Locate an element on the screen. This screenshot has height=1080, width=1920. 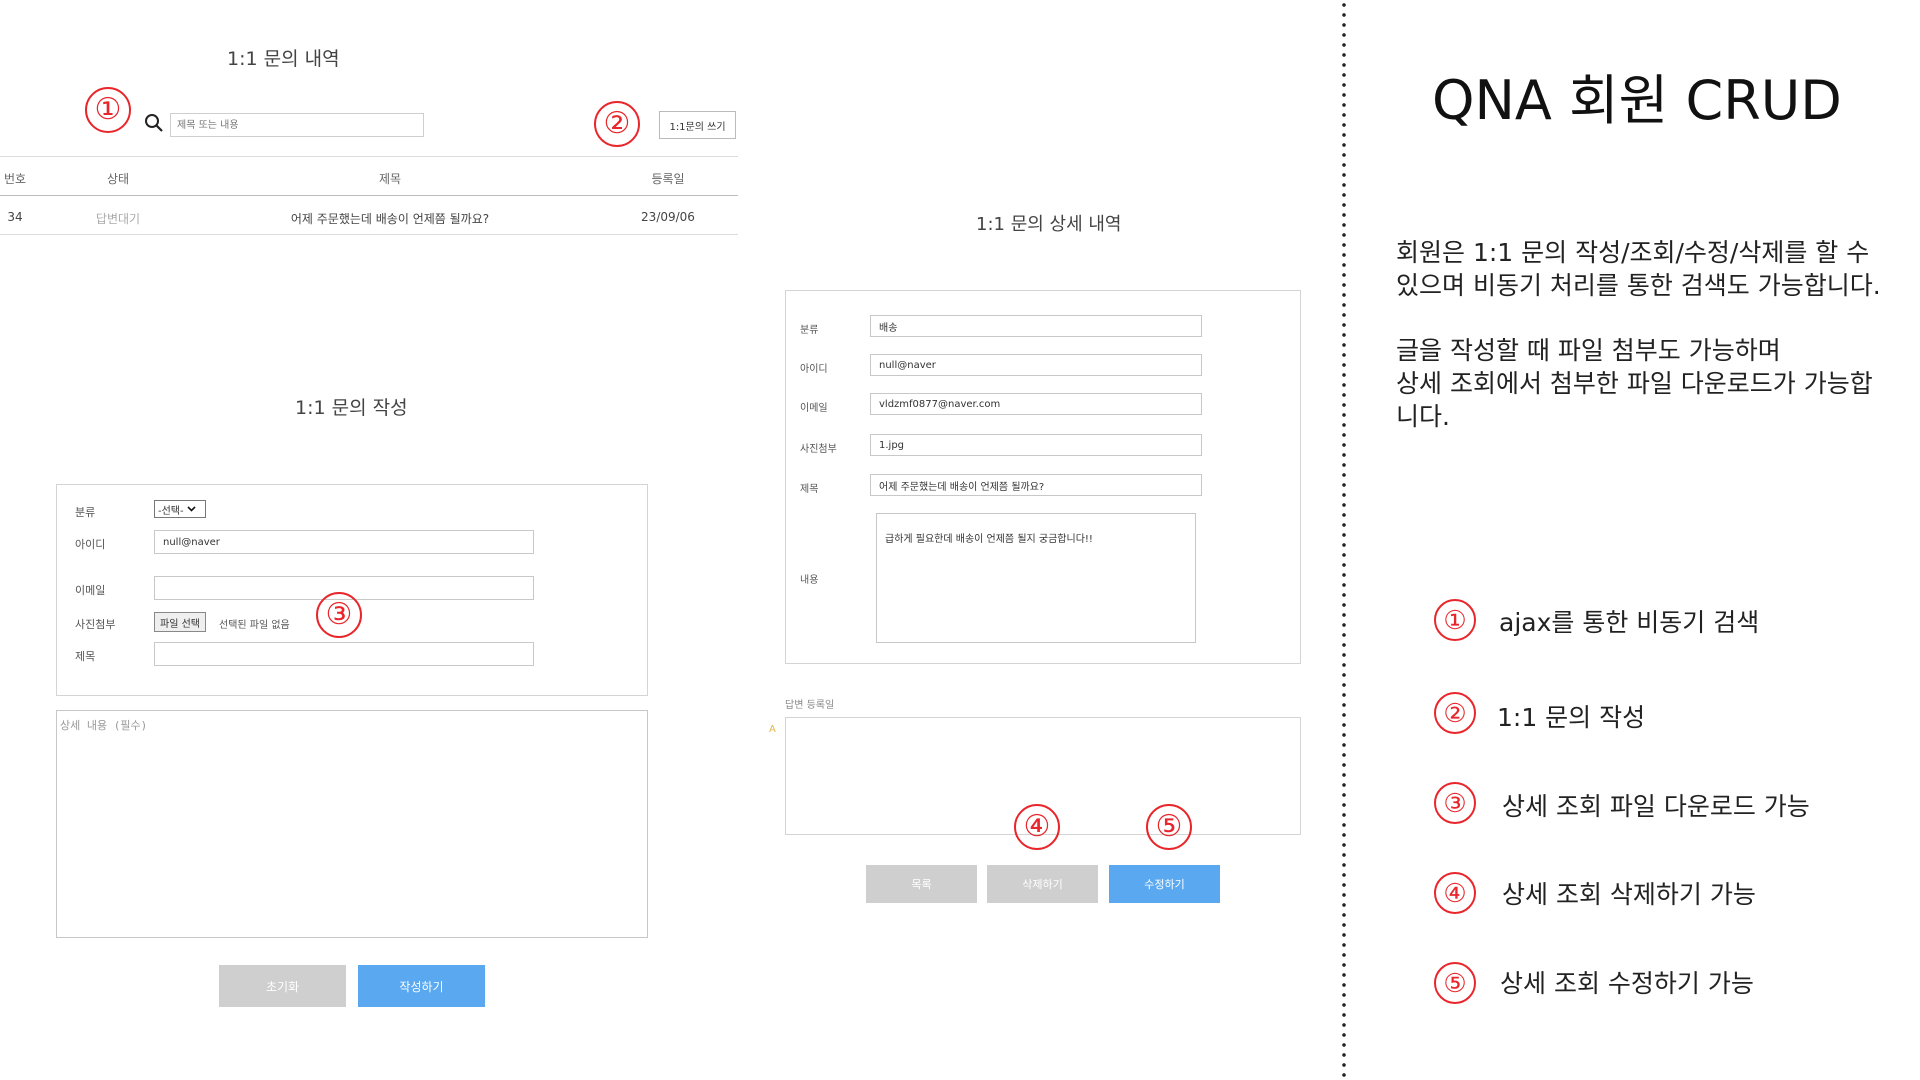
marker-4: ④ is located at coordinates (1037, 827).